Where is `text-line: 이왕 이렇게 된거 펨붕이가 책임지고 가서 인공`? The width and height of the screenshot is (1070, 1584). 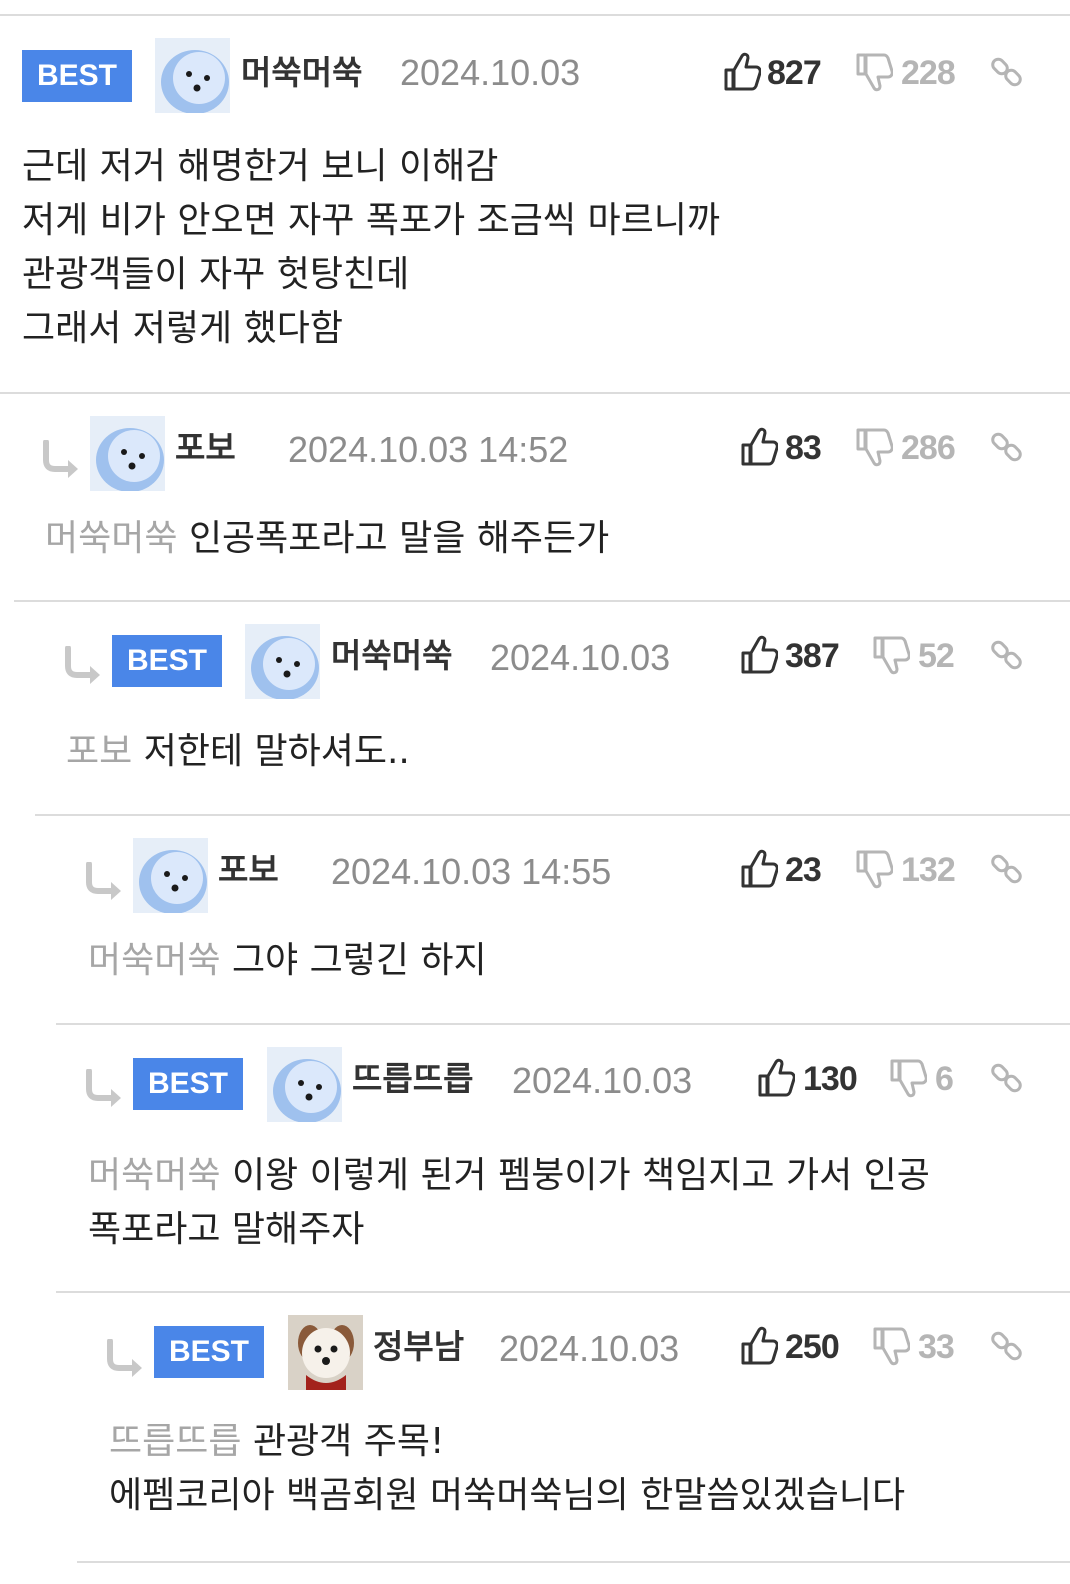
text-line: 이왕 이렇게 된거 펨붕이가 책임지고 가서 인공 is located at coordinates (580, 1175).